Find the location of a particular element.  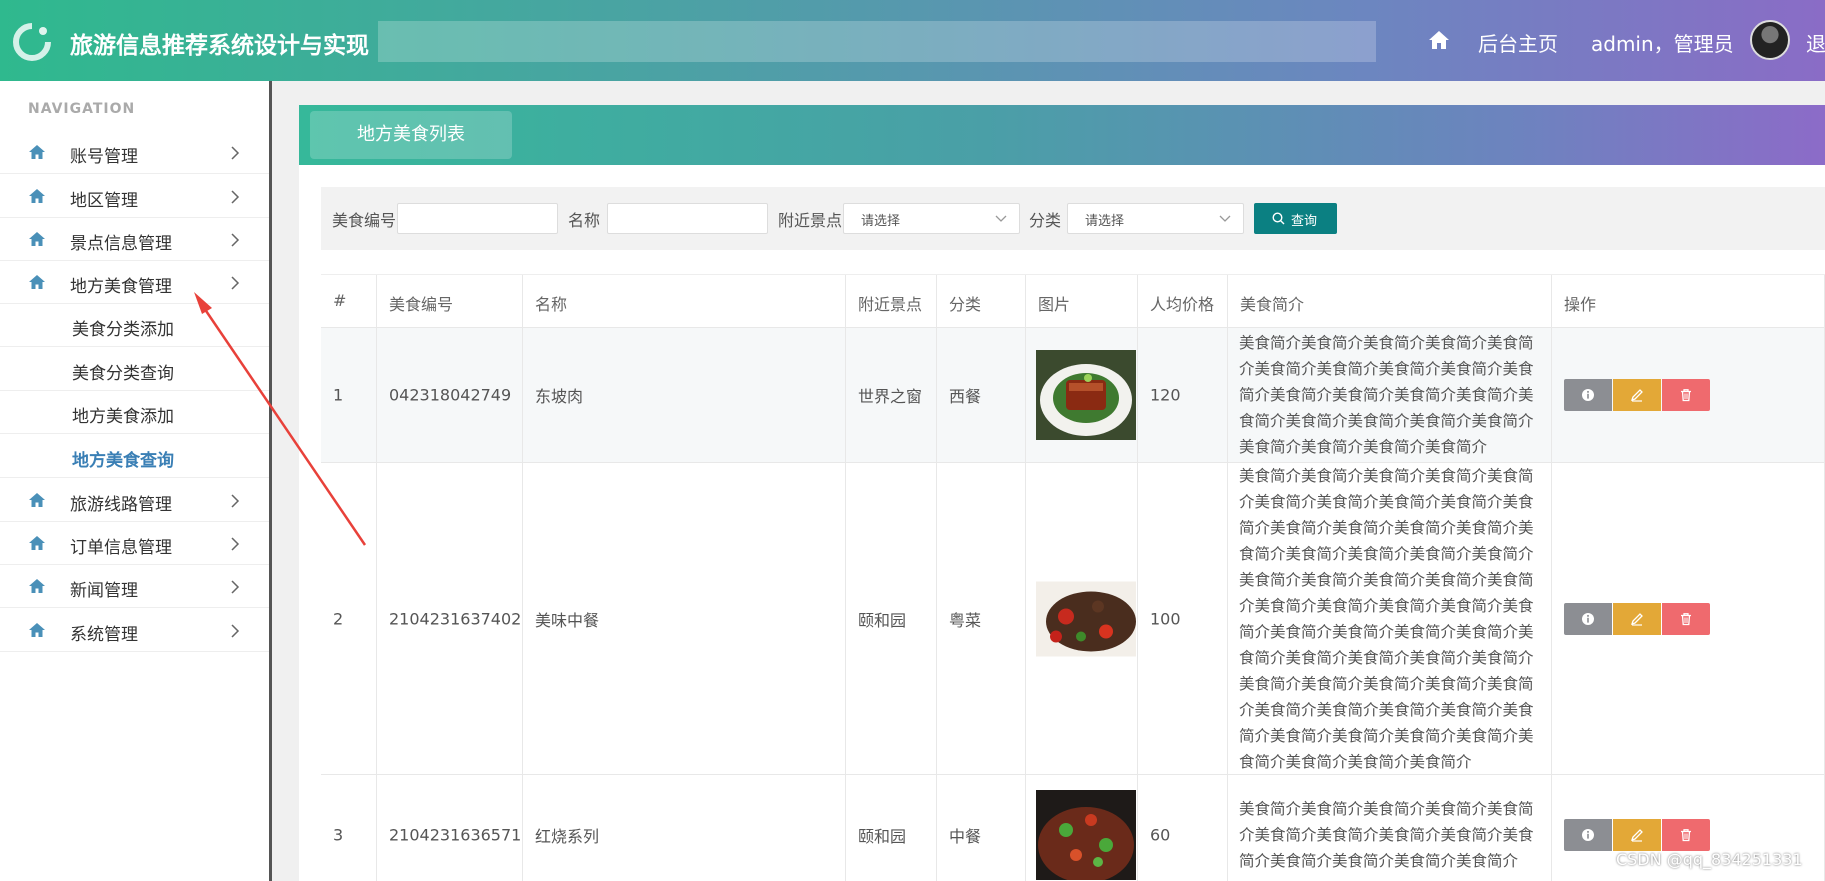

column-header: 美食编号 is located at coordinates (450, 301).